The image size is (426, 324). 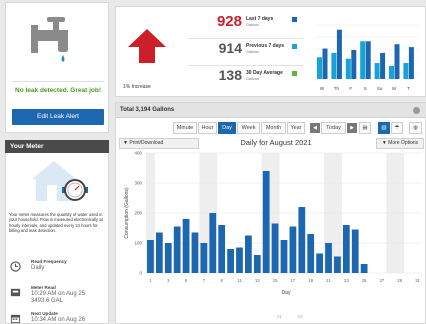 I want to click on faucet-icon, so click(x=49, y=39).